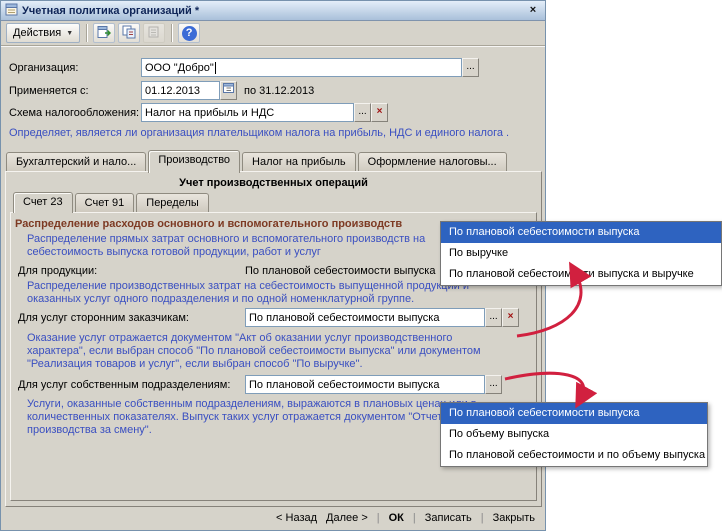 The height and width of the screenshot is (531, 722). I want to click on reread-icon, so click(104, 33).